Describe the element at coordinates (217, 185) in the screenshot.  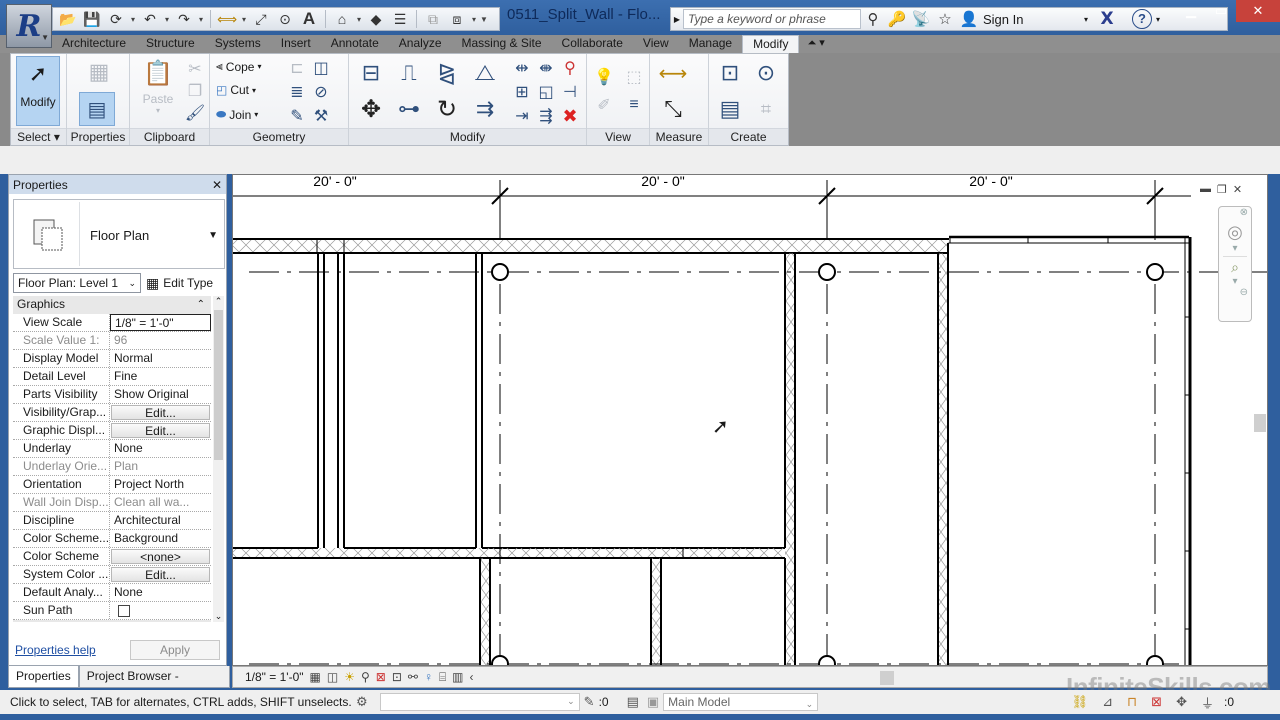
I see `close-icon: ✕` at that location.